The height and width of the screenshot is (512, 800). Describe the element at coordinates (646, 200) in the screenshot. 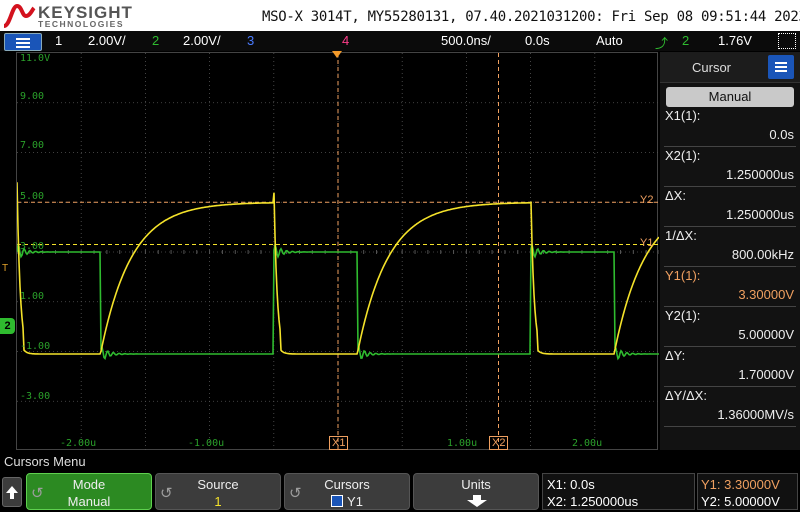

I see `y2-cursor-tag: Y2` at that location.